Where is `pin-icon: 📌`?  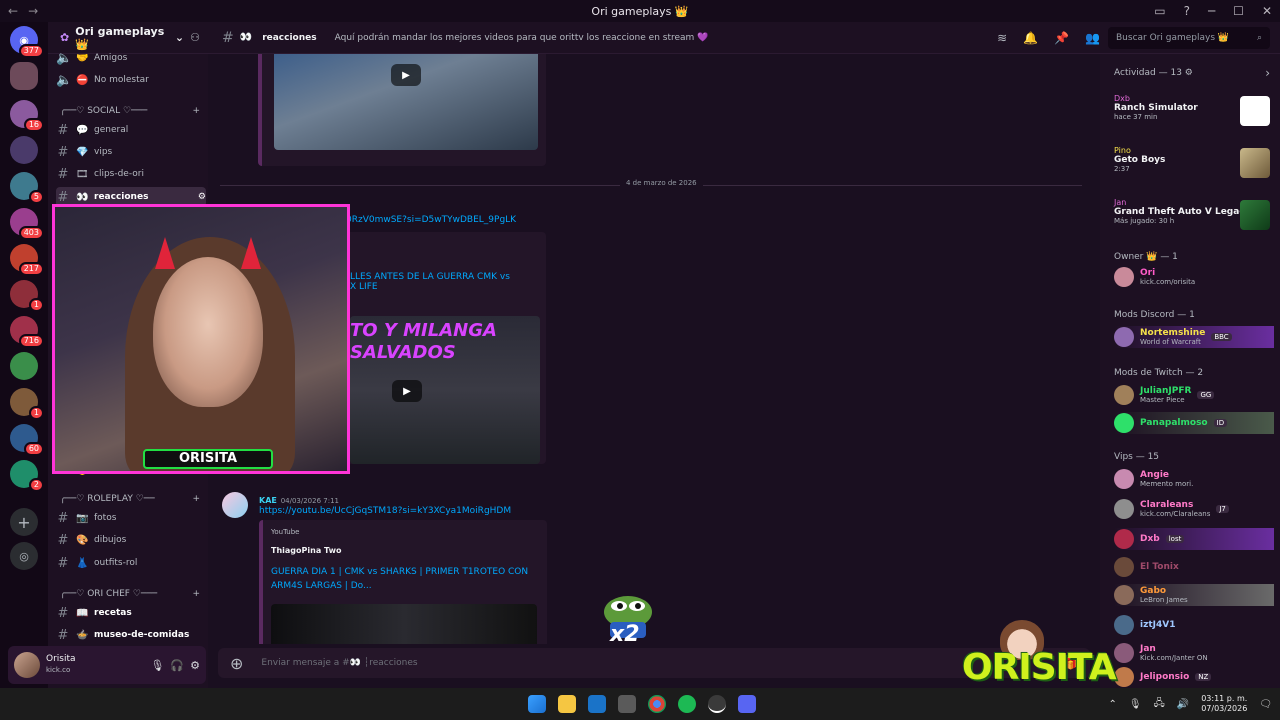 pin-icon: 📌 is located at coordinates (1061, 38).